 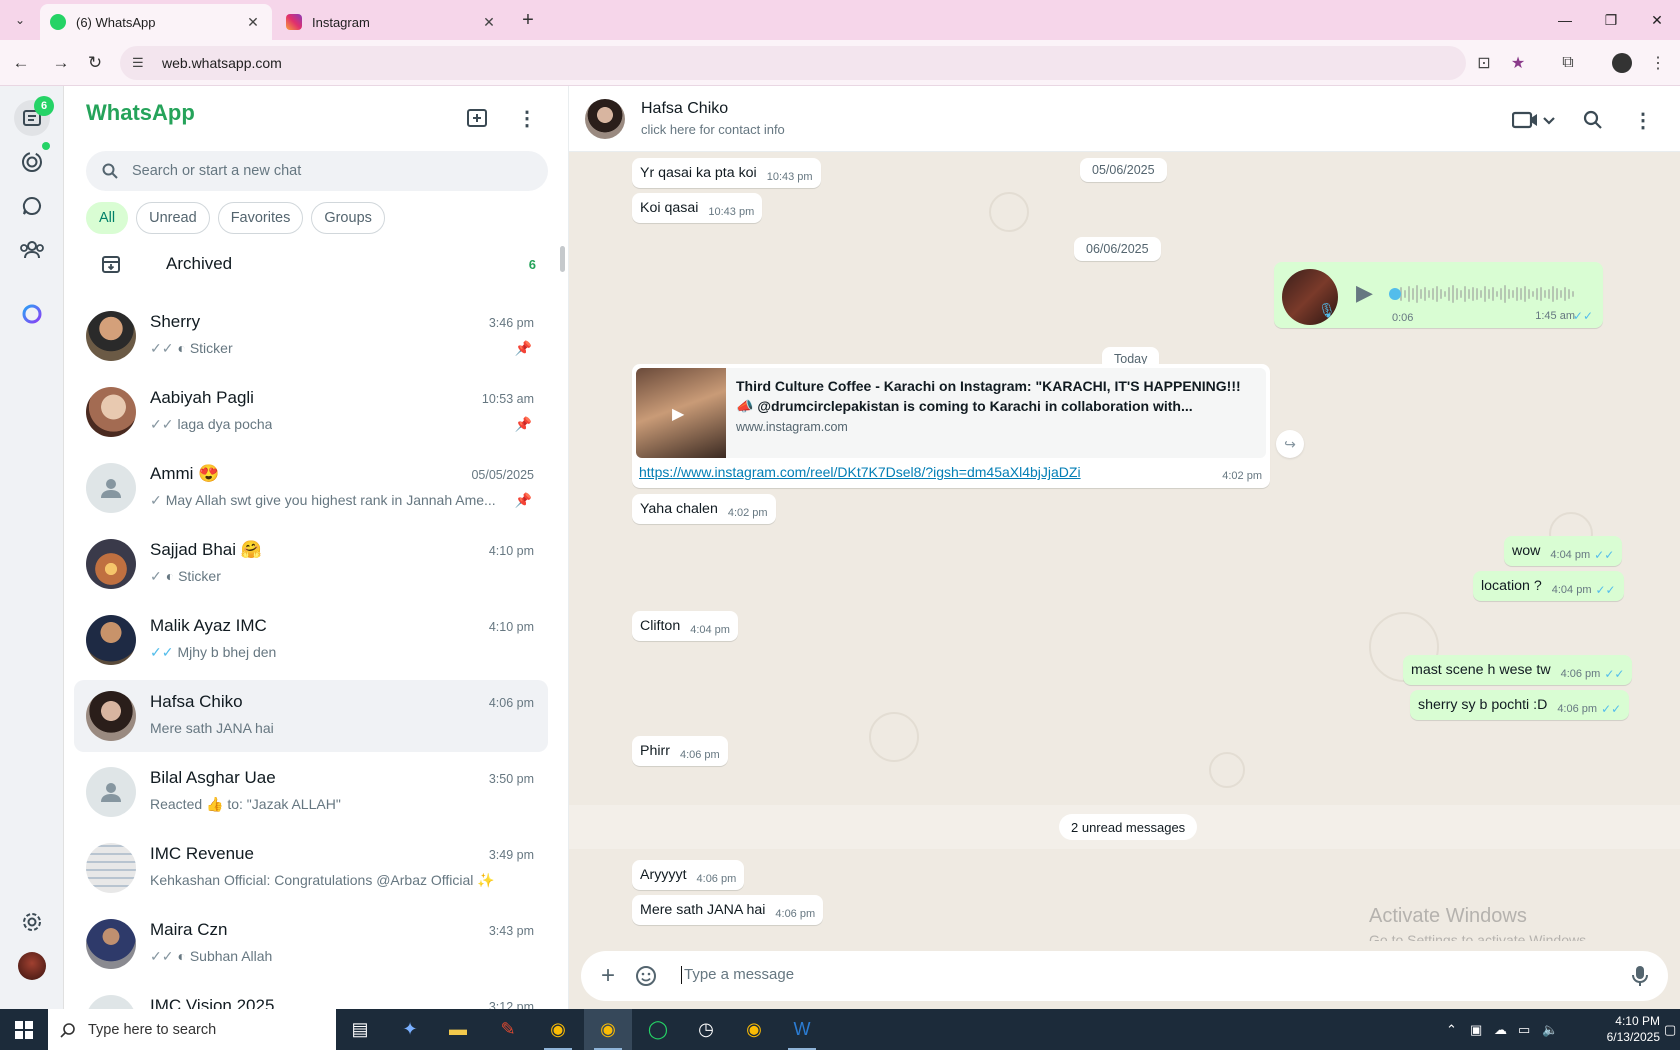 What do you see at coordinates (1658, 63) in the screenshot?
I see `browser-menu-icon: ⋮` at bounding box center [1658, 63].